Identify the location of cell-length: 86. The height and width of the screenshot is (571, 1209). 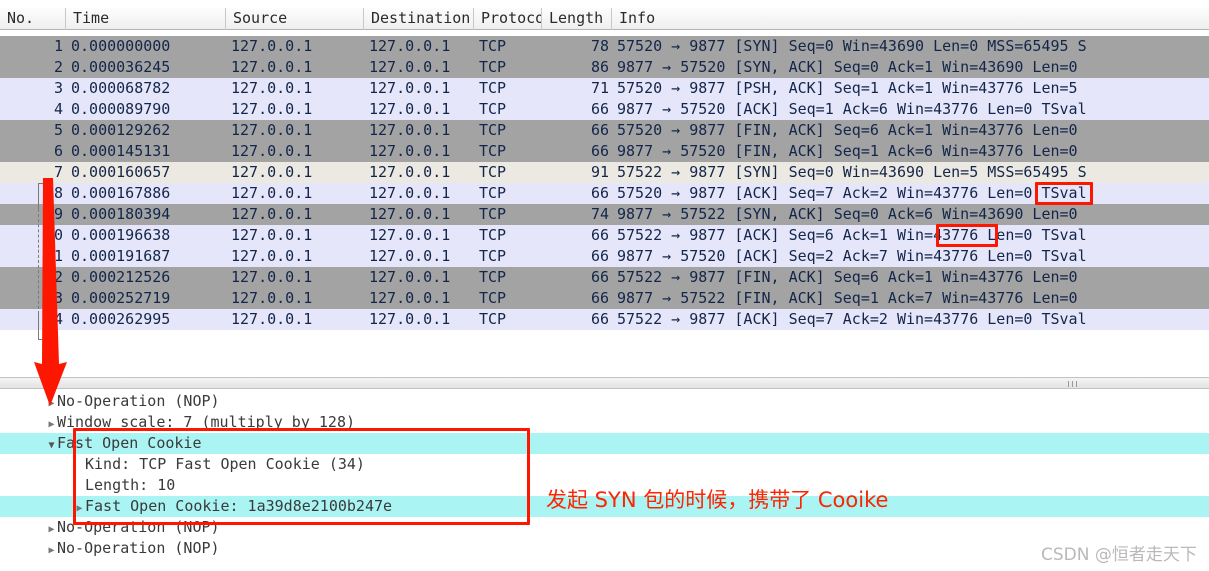
(599, 67).